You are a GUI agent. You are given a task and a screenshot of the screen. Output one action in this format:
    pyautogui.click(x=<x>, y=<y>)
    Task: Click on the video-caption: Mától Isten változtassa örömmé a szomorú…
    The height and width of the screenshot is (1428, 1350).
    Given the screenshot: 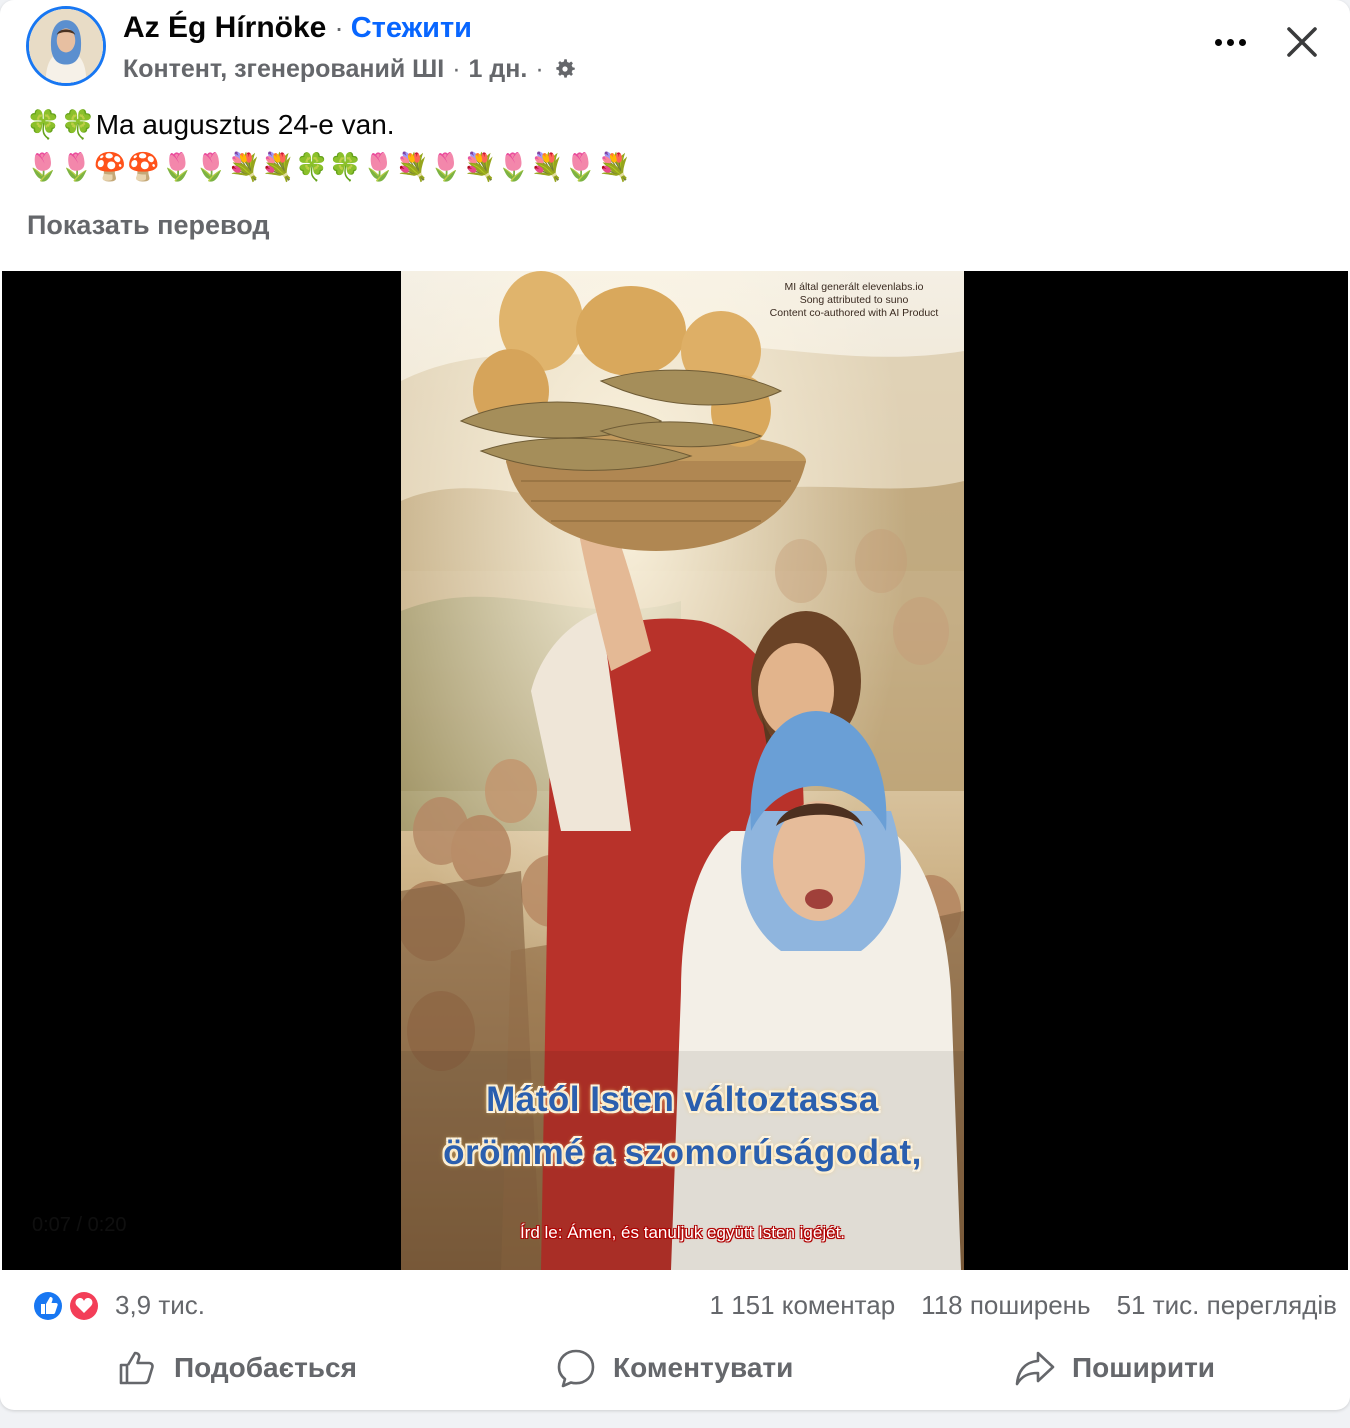 What is the action you would take?
    pyautogui.click(x=682, y=1126)
    